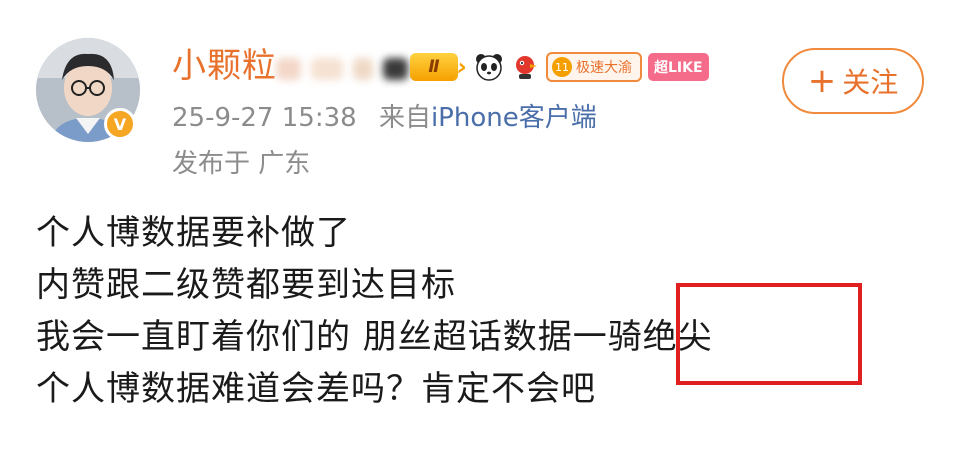 This screenshot has width=960, height=473. Describe the element at coordinates (374, 337) in the screenshot. I see `content-line: 我会一直盯着你们的 朋丝超话数据一骑绝尖` at that location.